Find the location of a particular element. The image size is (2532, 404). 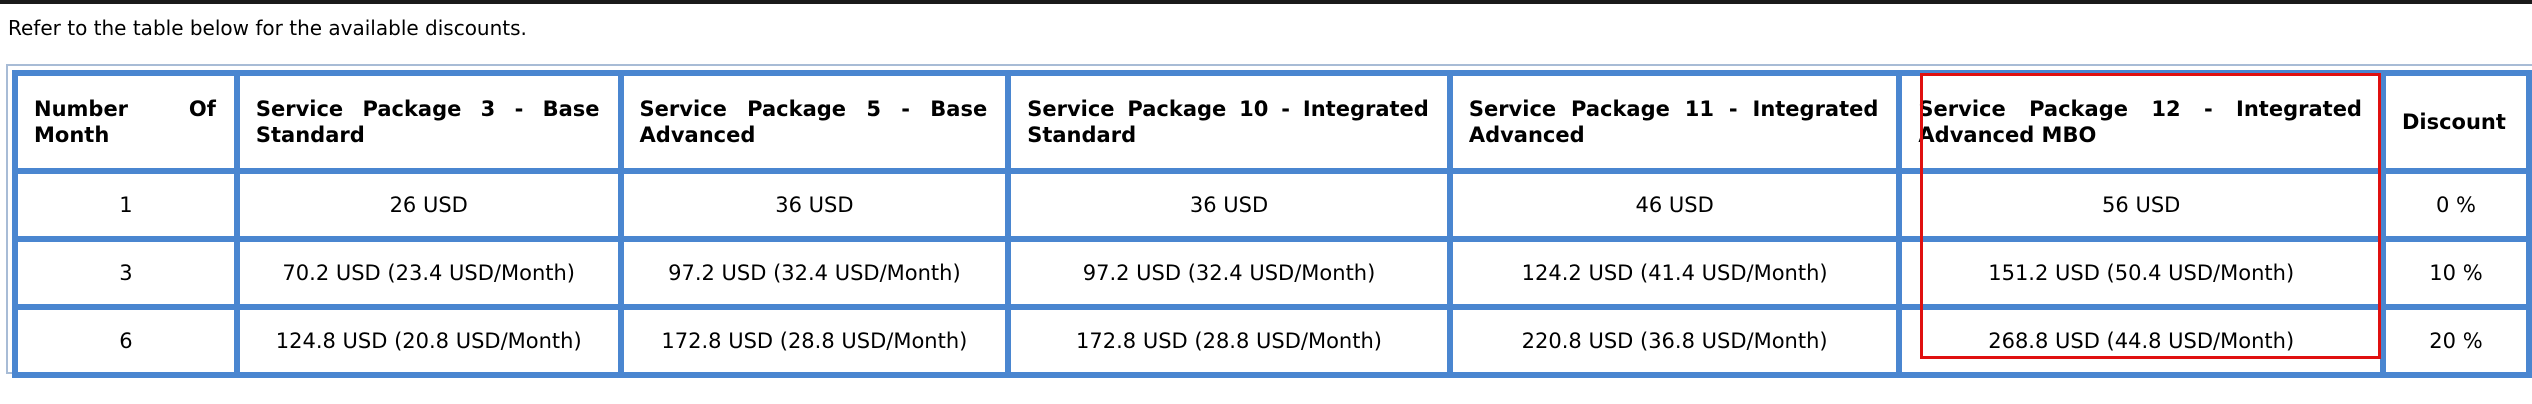

cell-package-11-price: 220.8 USD (36.8 USD/Month) is located at coordinates (1674, 341).